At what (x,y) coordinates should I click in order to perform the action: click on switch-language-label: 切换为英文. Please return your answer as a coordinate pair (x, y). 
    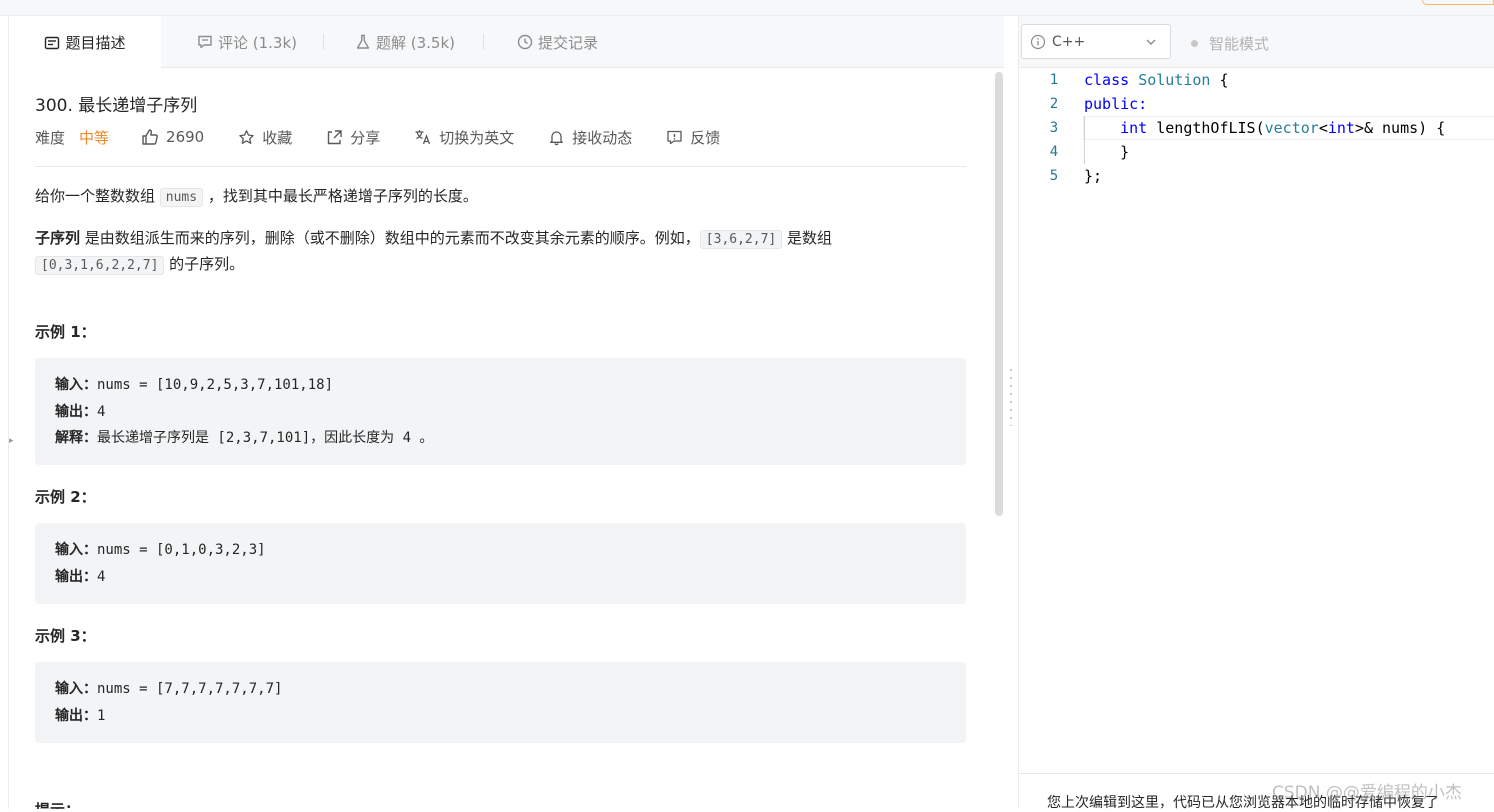
    Looking at the image, I should click on (477, 137).